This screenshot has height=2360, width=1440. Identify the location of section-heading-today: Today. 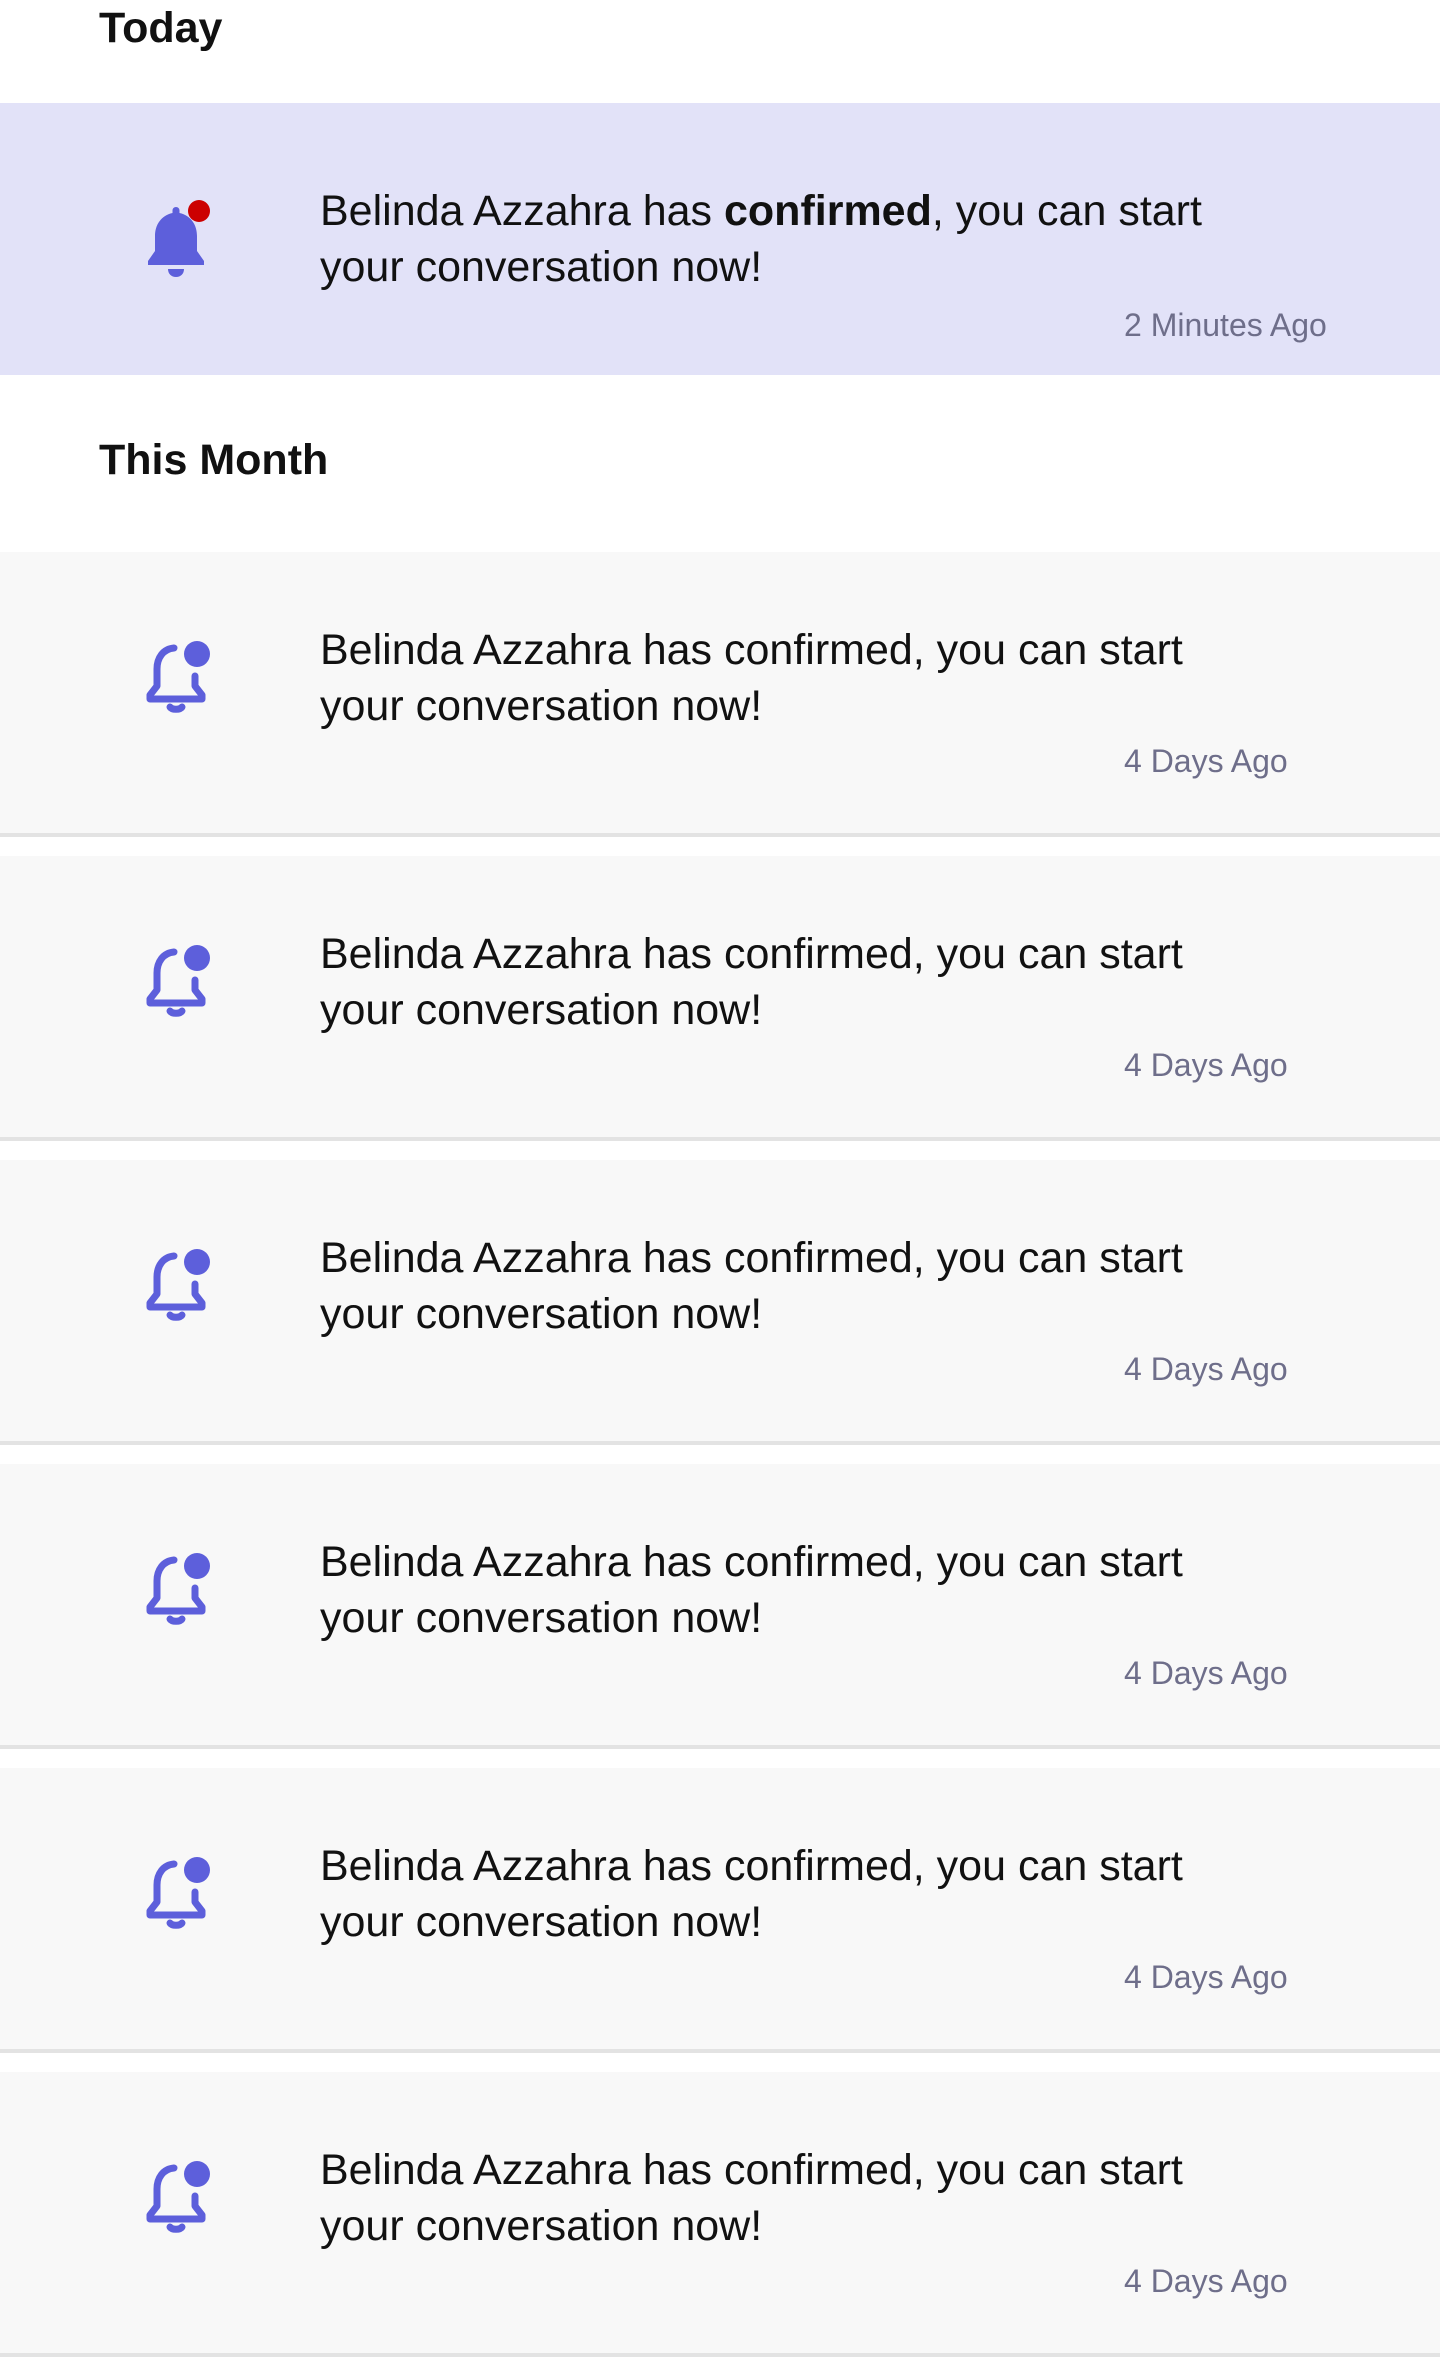
(161, 28).